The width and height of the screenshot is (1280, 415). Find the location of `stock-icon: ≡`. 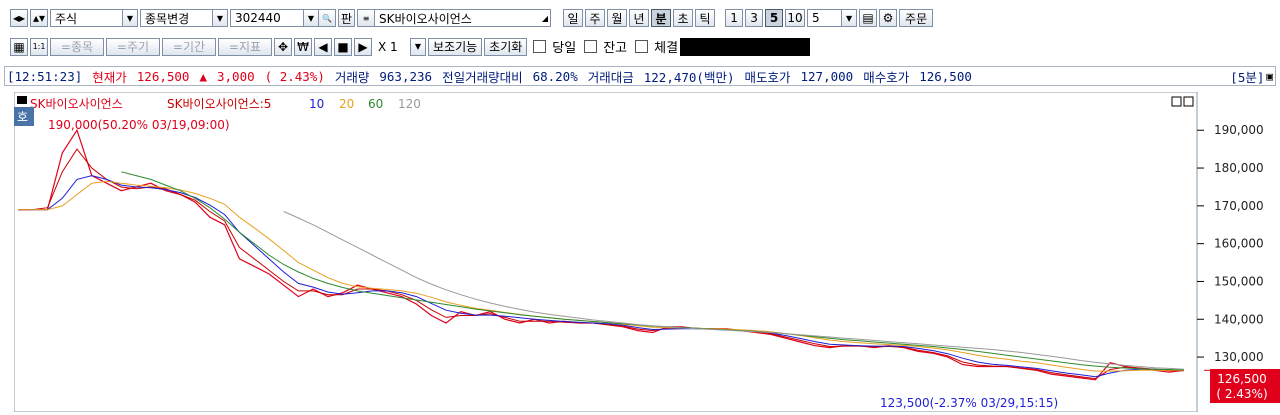

stock-icon: ≡ is located at coordinates (367, 18).